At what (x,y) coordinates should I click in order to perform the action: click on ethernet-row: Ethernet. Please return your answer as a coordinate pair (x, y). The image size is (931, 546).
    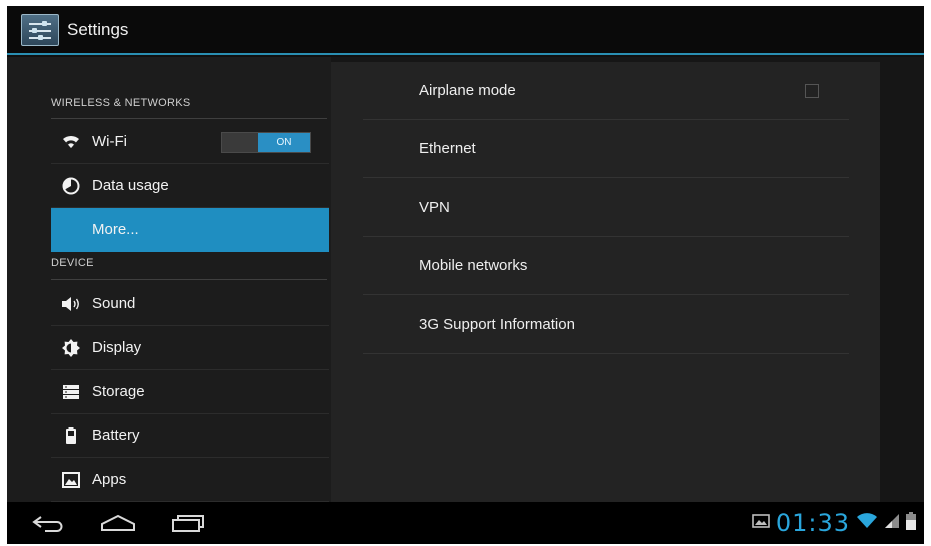
    Looking at the image, I should click on (606, 149).